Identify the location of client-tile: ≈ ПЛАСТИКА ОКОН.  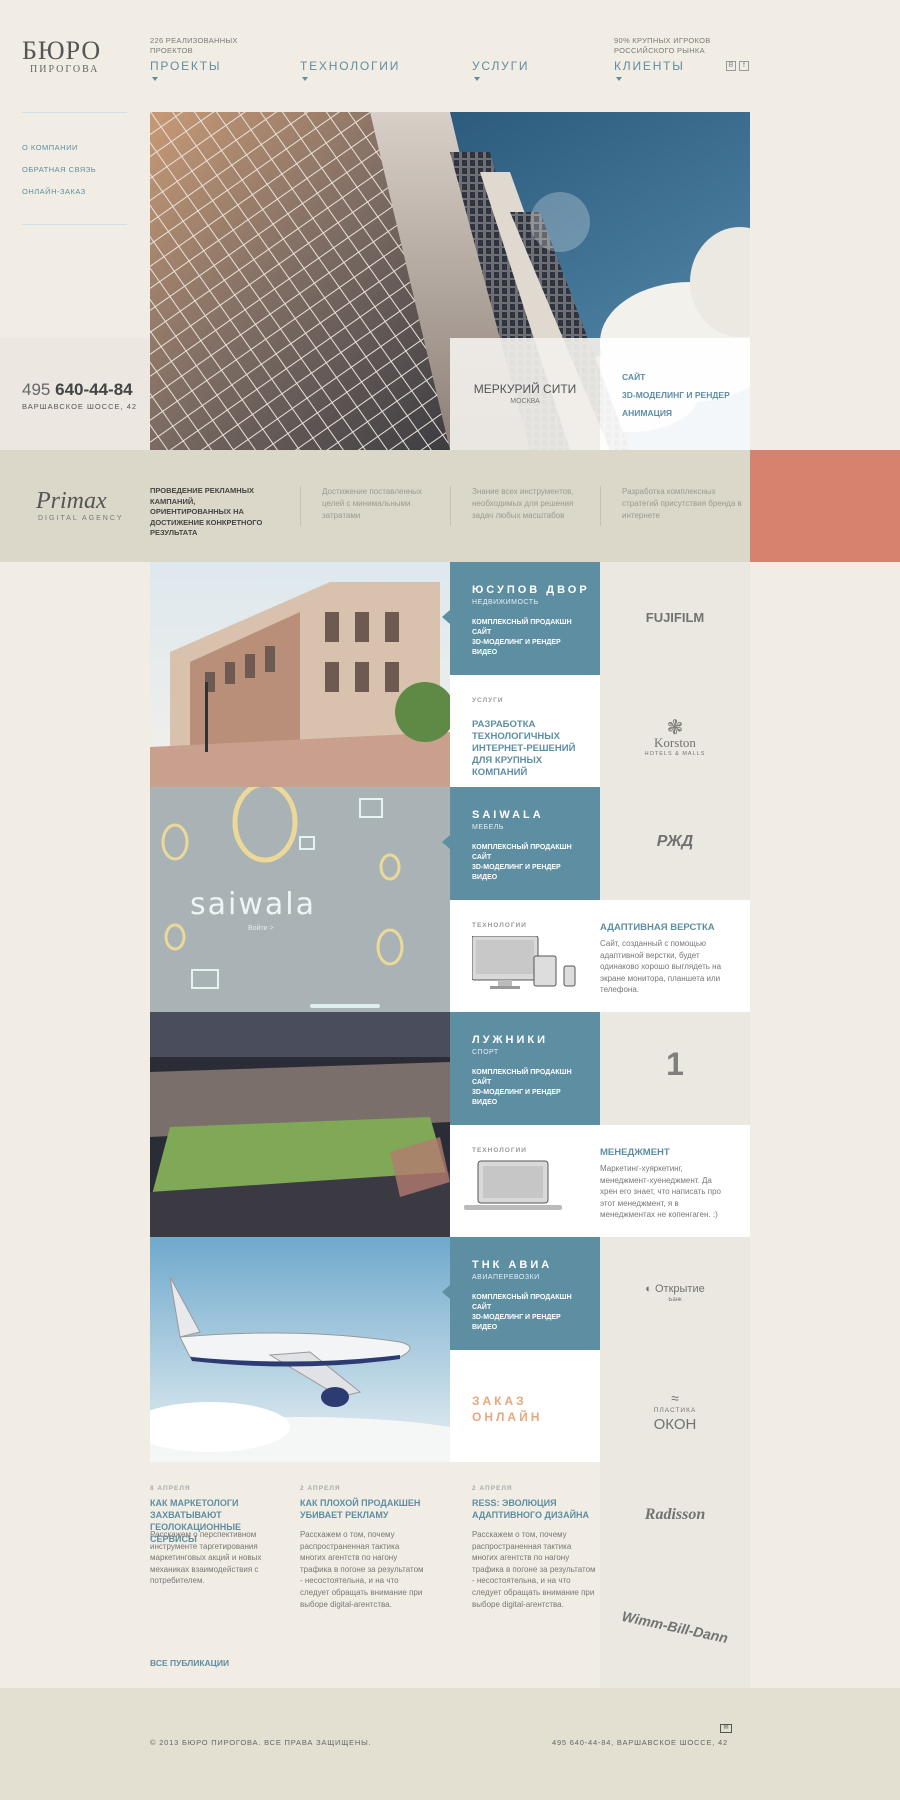
(675, 1406).